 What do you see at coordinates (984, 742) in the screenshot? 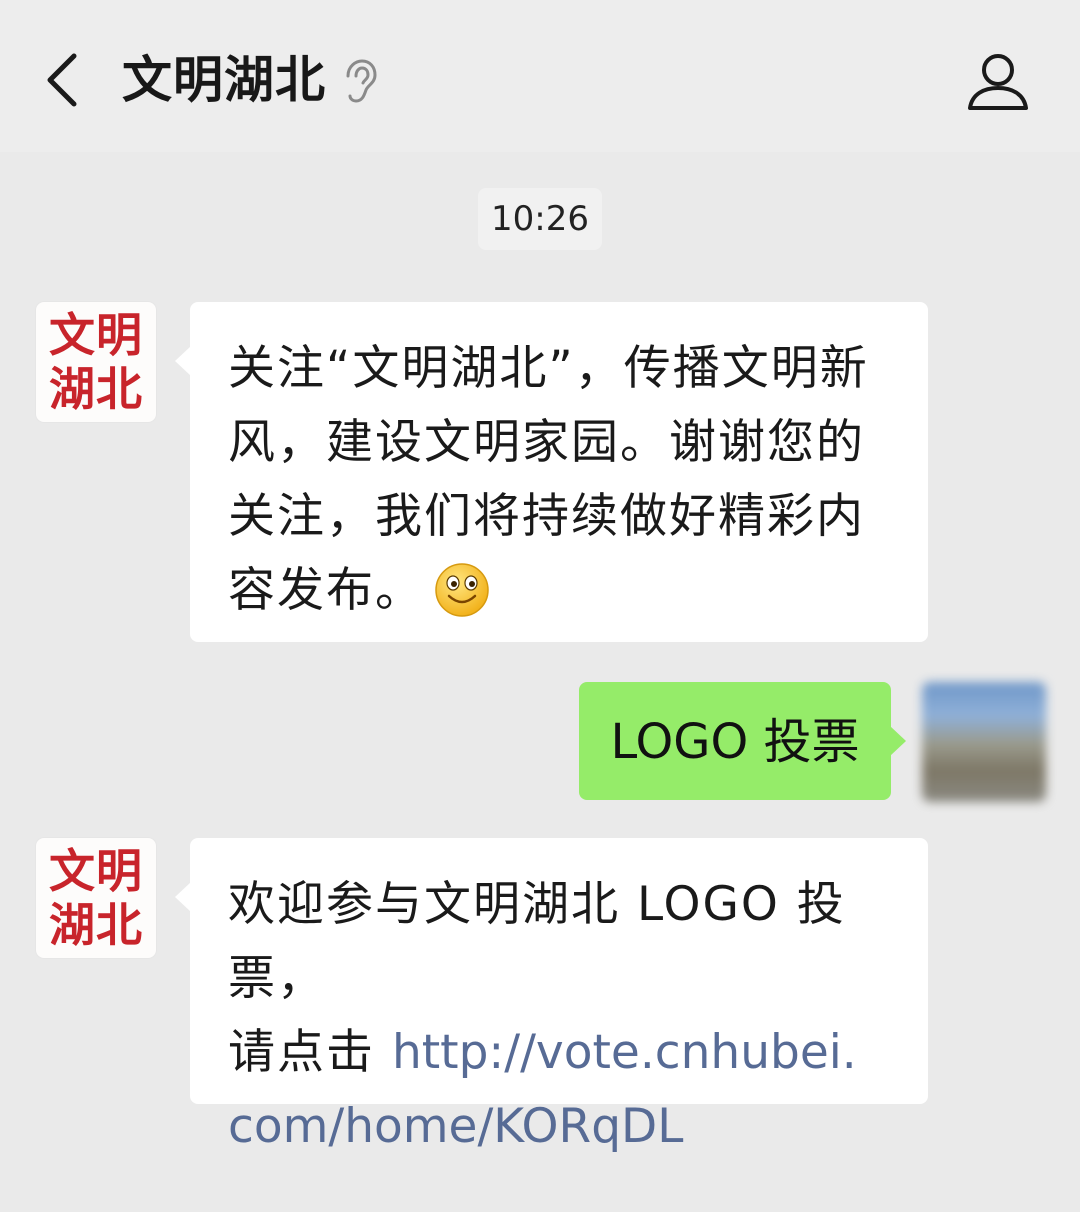
I see `user-avatar` at bounding box center [984, 742].